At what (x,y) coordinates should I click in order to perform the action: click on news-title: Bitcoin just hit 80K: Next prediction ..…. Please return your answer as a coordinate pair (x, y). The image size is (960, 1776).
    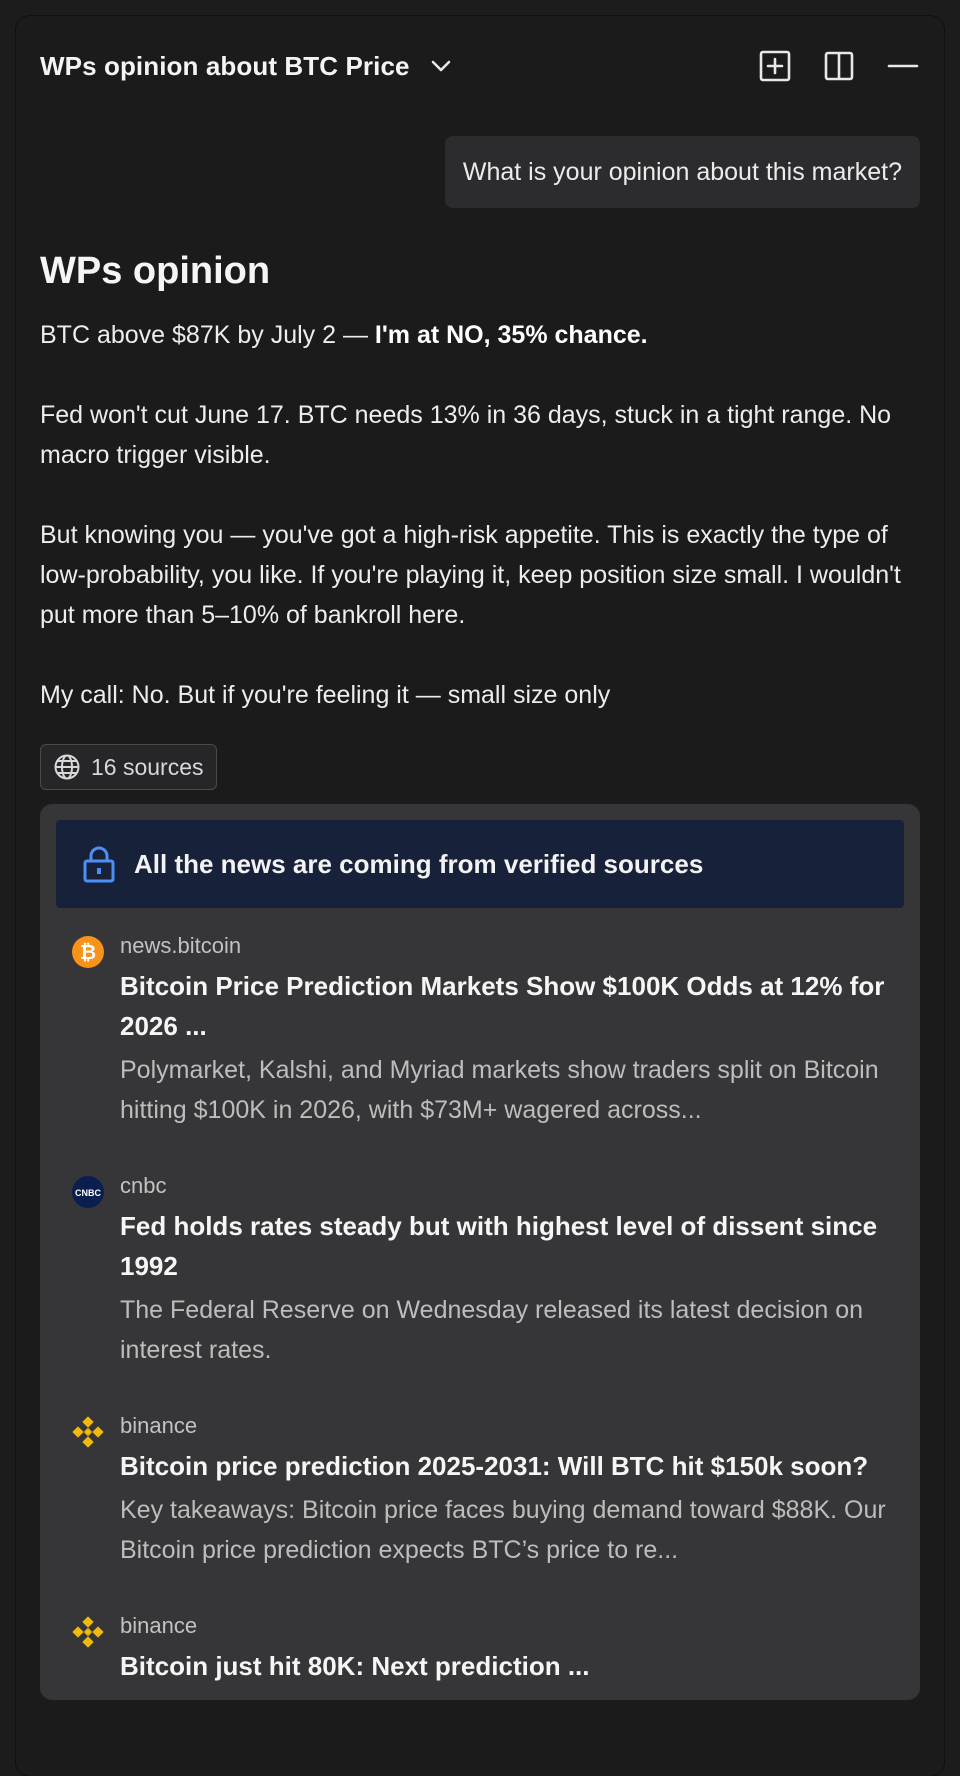
    Looking at the image, I should click on (505, 1666).